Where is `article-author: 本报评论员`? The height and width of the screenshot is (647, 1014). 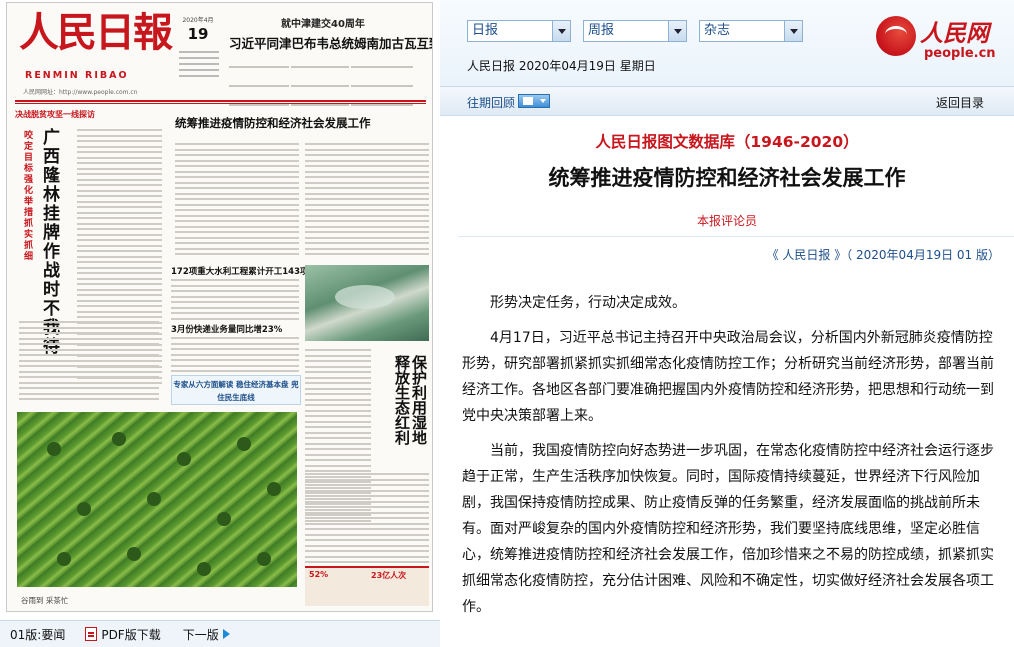 article-author: 本报评论员 is located at coordinates (726, 221).